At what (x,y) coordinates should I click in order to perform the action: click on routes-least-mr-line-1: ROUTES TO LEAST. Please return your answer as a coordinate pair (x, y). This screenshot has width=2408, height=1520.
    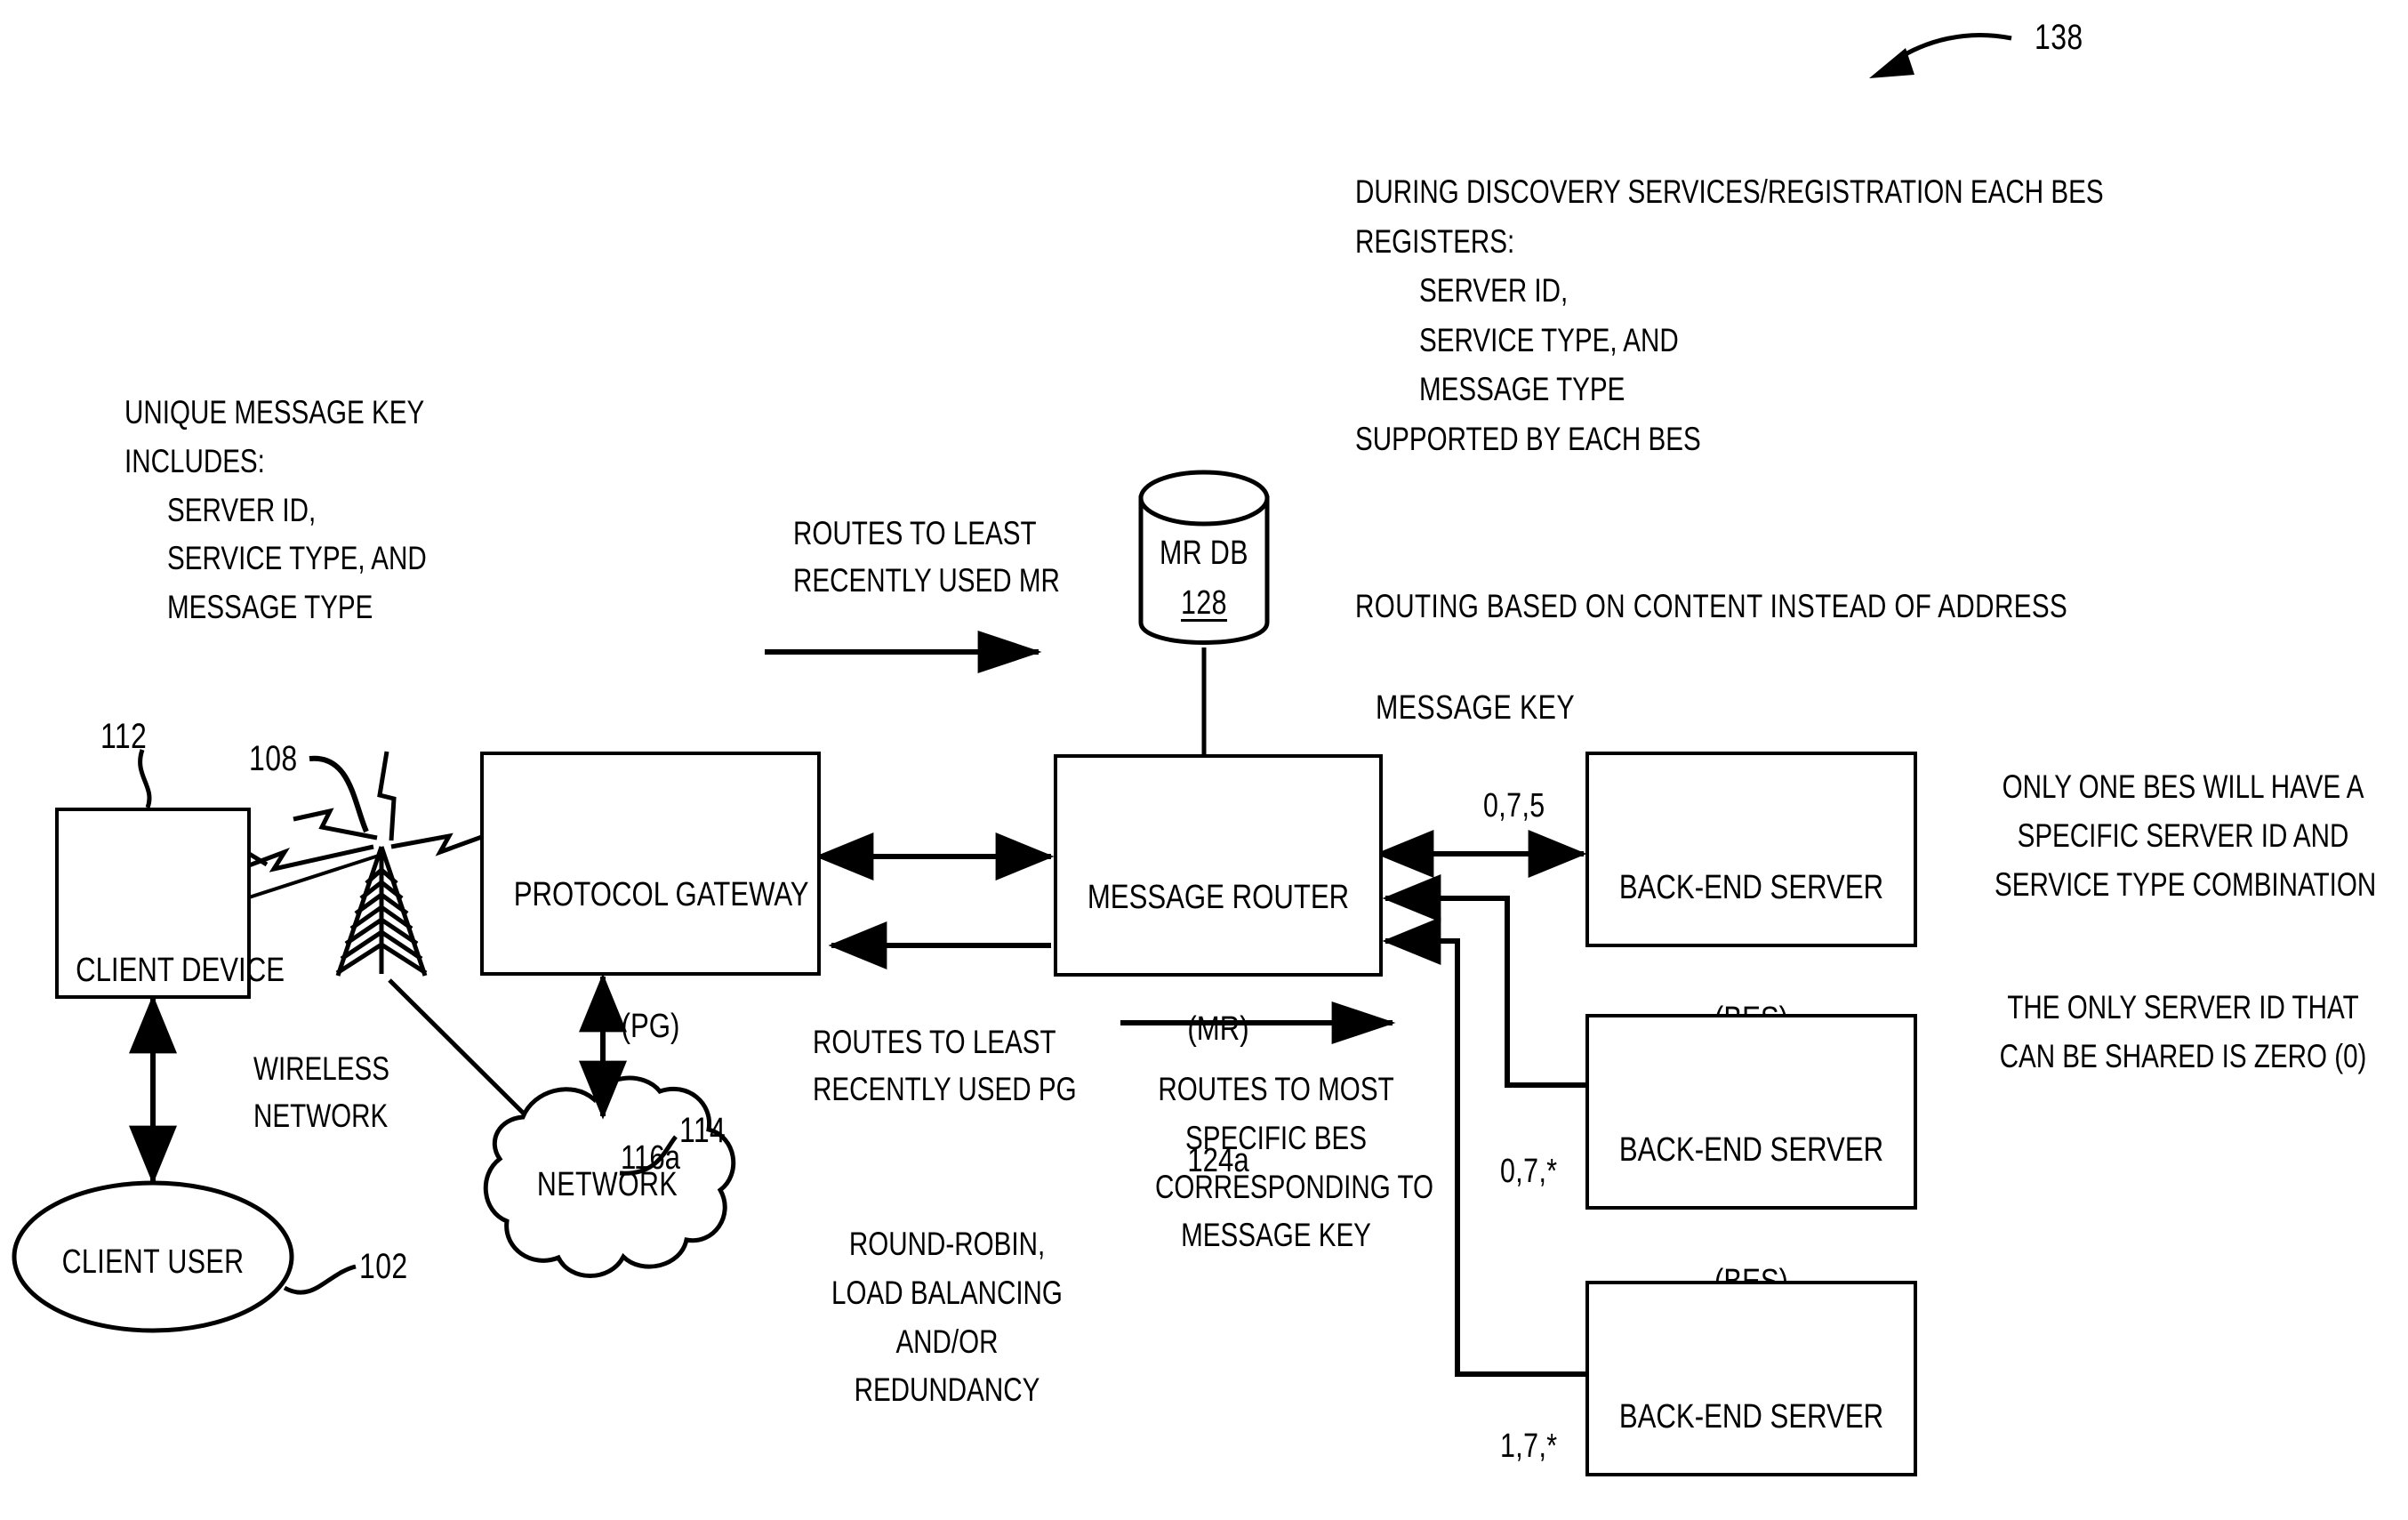
    Looking at the image, I should click on (915, 533).